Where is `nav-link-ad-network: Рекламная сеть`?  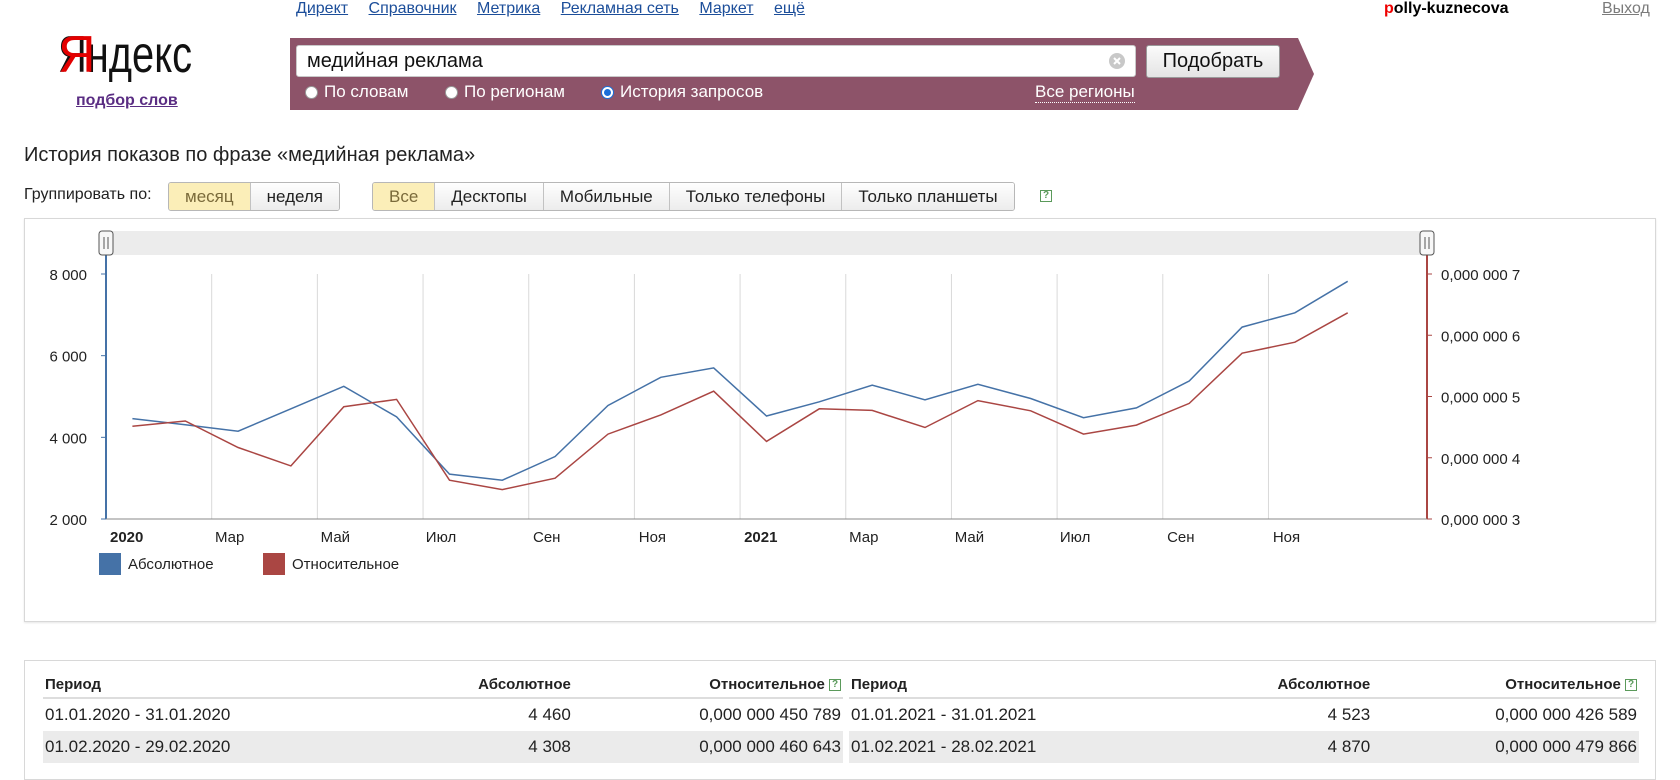
nav-link-ad-network: Рекламная сеть is located at coordinates (620, 8).